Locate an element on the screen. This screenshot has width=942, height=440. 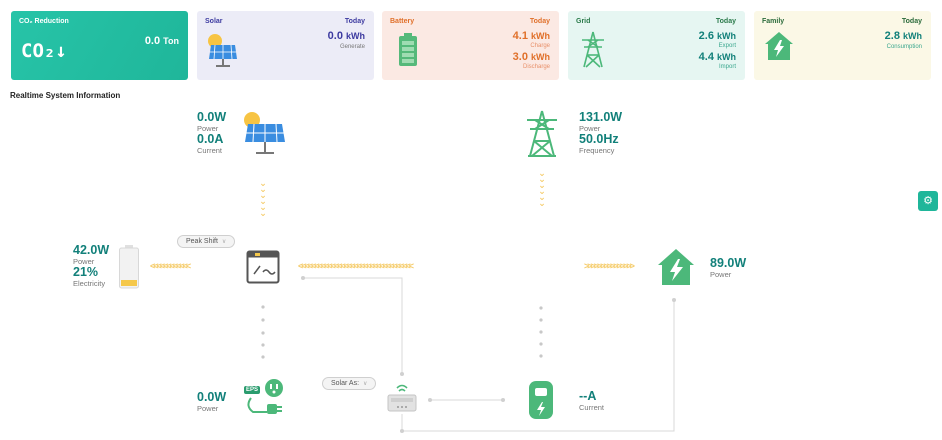
eps-metrics: 0.0W Power is located at coordinates (212, 402).